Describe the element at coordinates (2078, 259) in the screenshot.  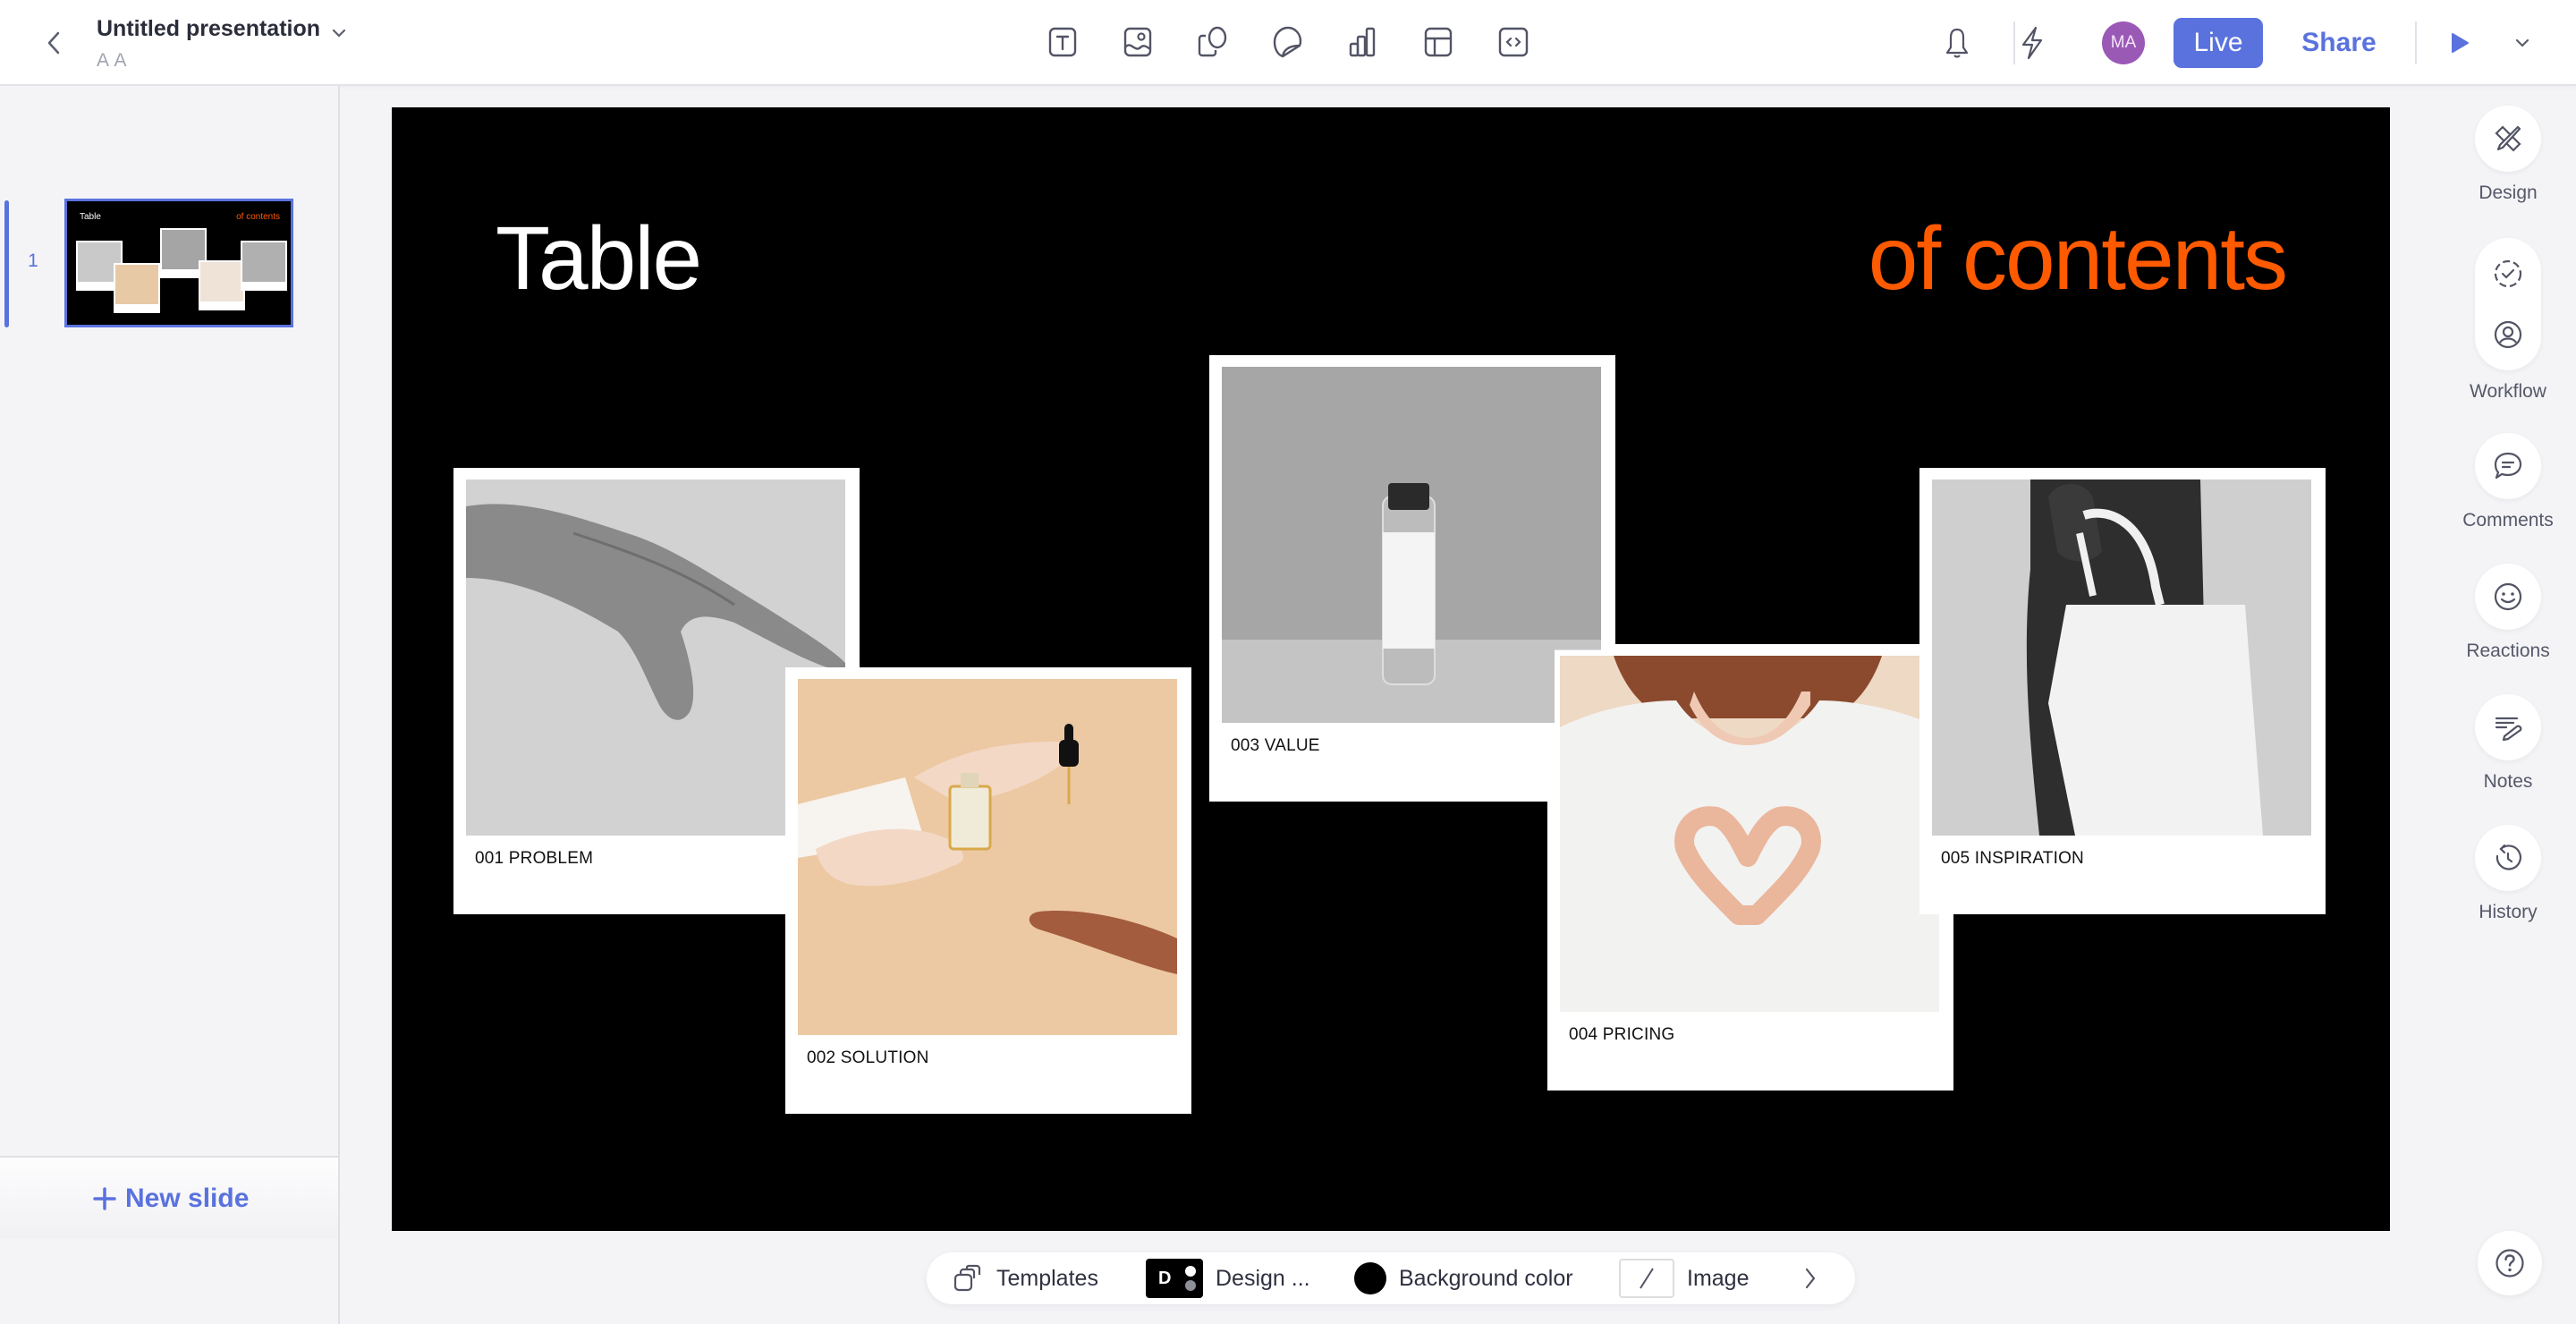
I see `slide-title-right: of contents` at that location.